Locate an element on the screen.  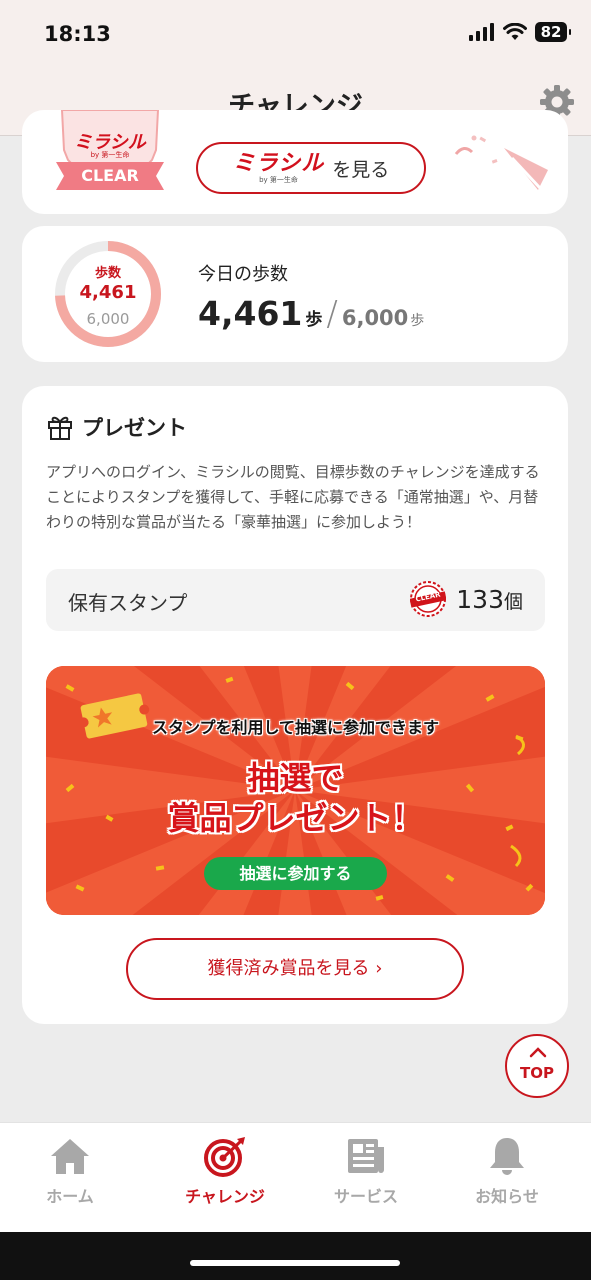
ring-current-steps: 4,461 is located at coordinates (108, 292).